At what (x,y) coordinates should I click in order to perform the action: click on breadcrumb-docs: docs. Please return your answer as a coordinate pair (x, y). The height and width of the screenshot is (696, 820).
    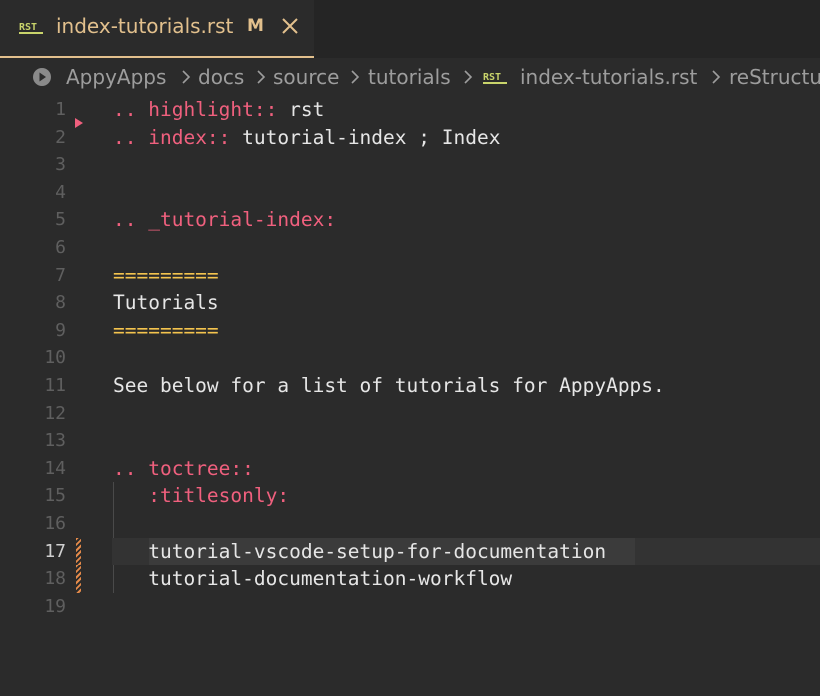
    Looking at the image, I should click on (221, 77).